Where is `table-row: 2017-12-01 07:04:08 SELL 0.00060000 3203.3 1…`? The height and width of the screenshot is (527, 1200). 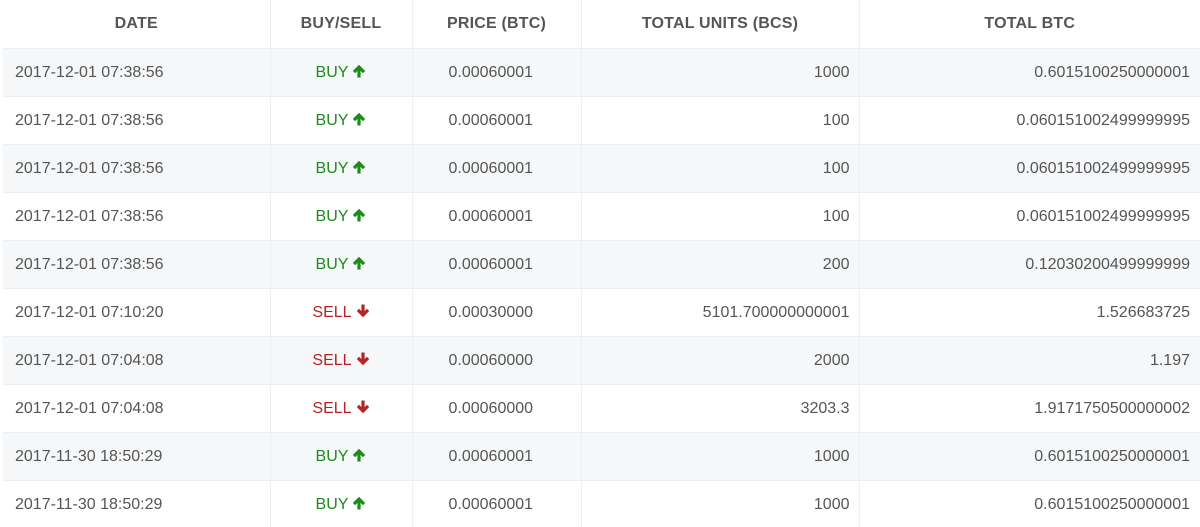
table-row: 2017-12-01 07:04:08 SELL 0.00060000 3203.3 1… is located at coordinates (601, 408).